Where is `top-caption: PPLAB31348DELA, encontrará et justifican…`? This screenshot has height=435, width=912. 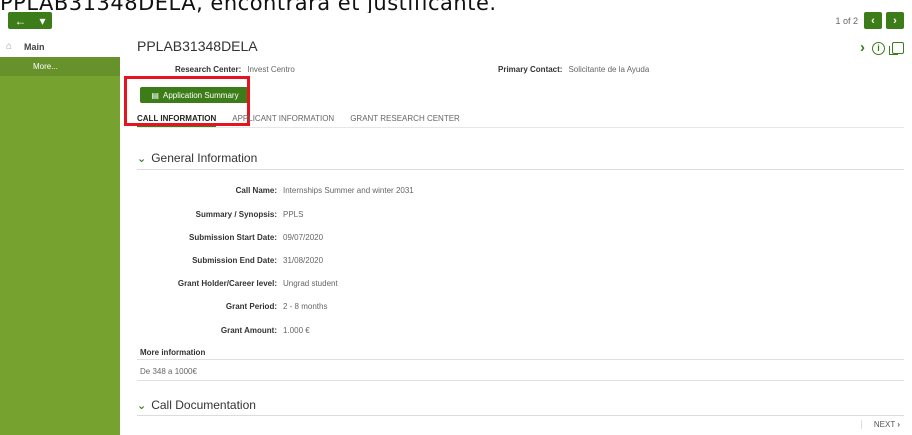
top-caption: PPLAB31348DELA, encontrará et justifican… is located at coordinates (248, 6).